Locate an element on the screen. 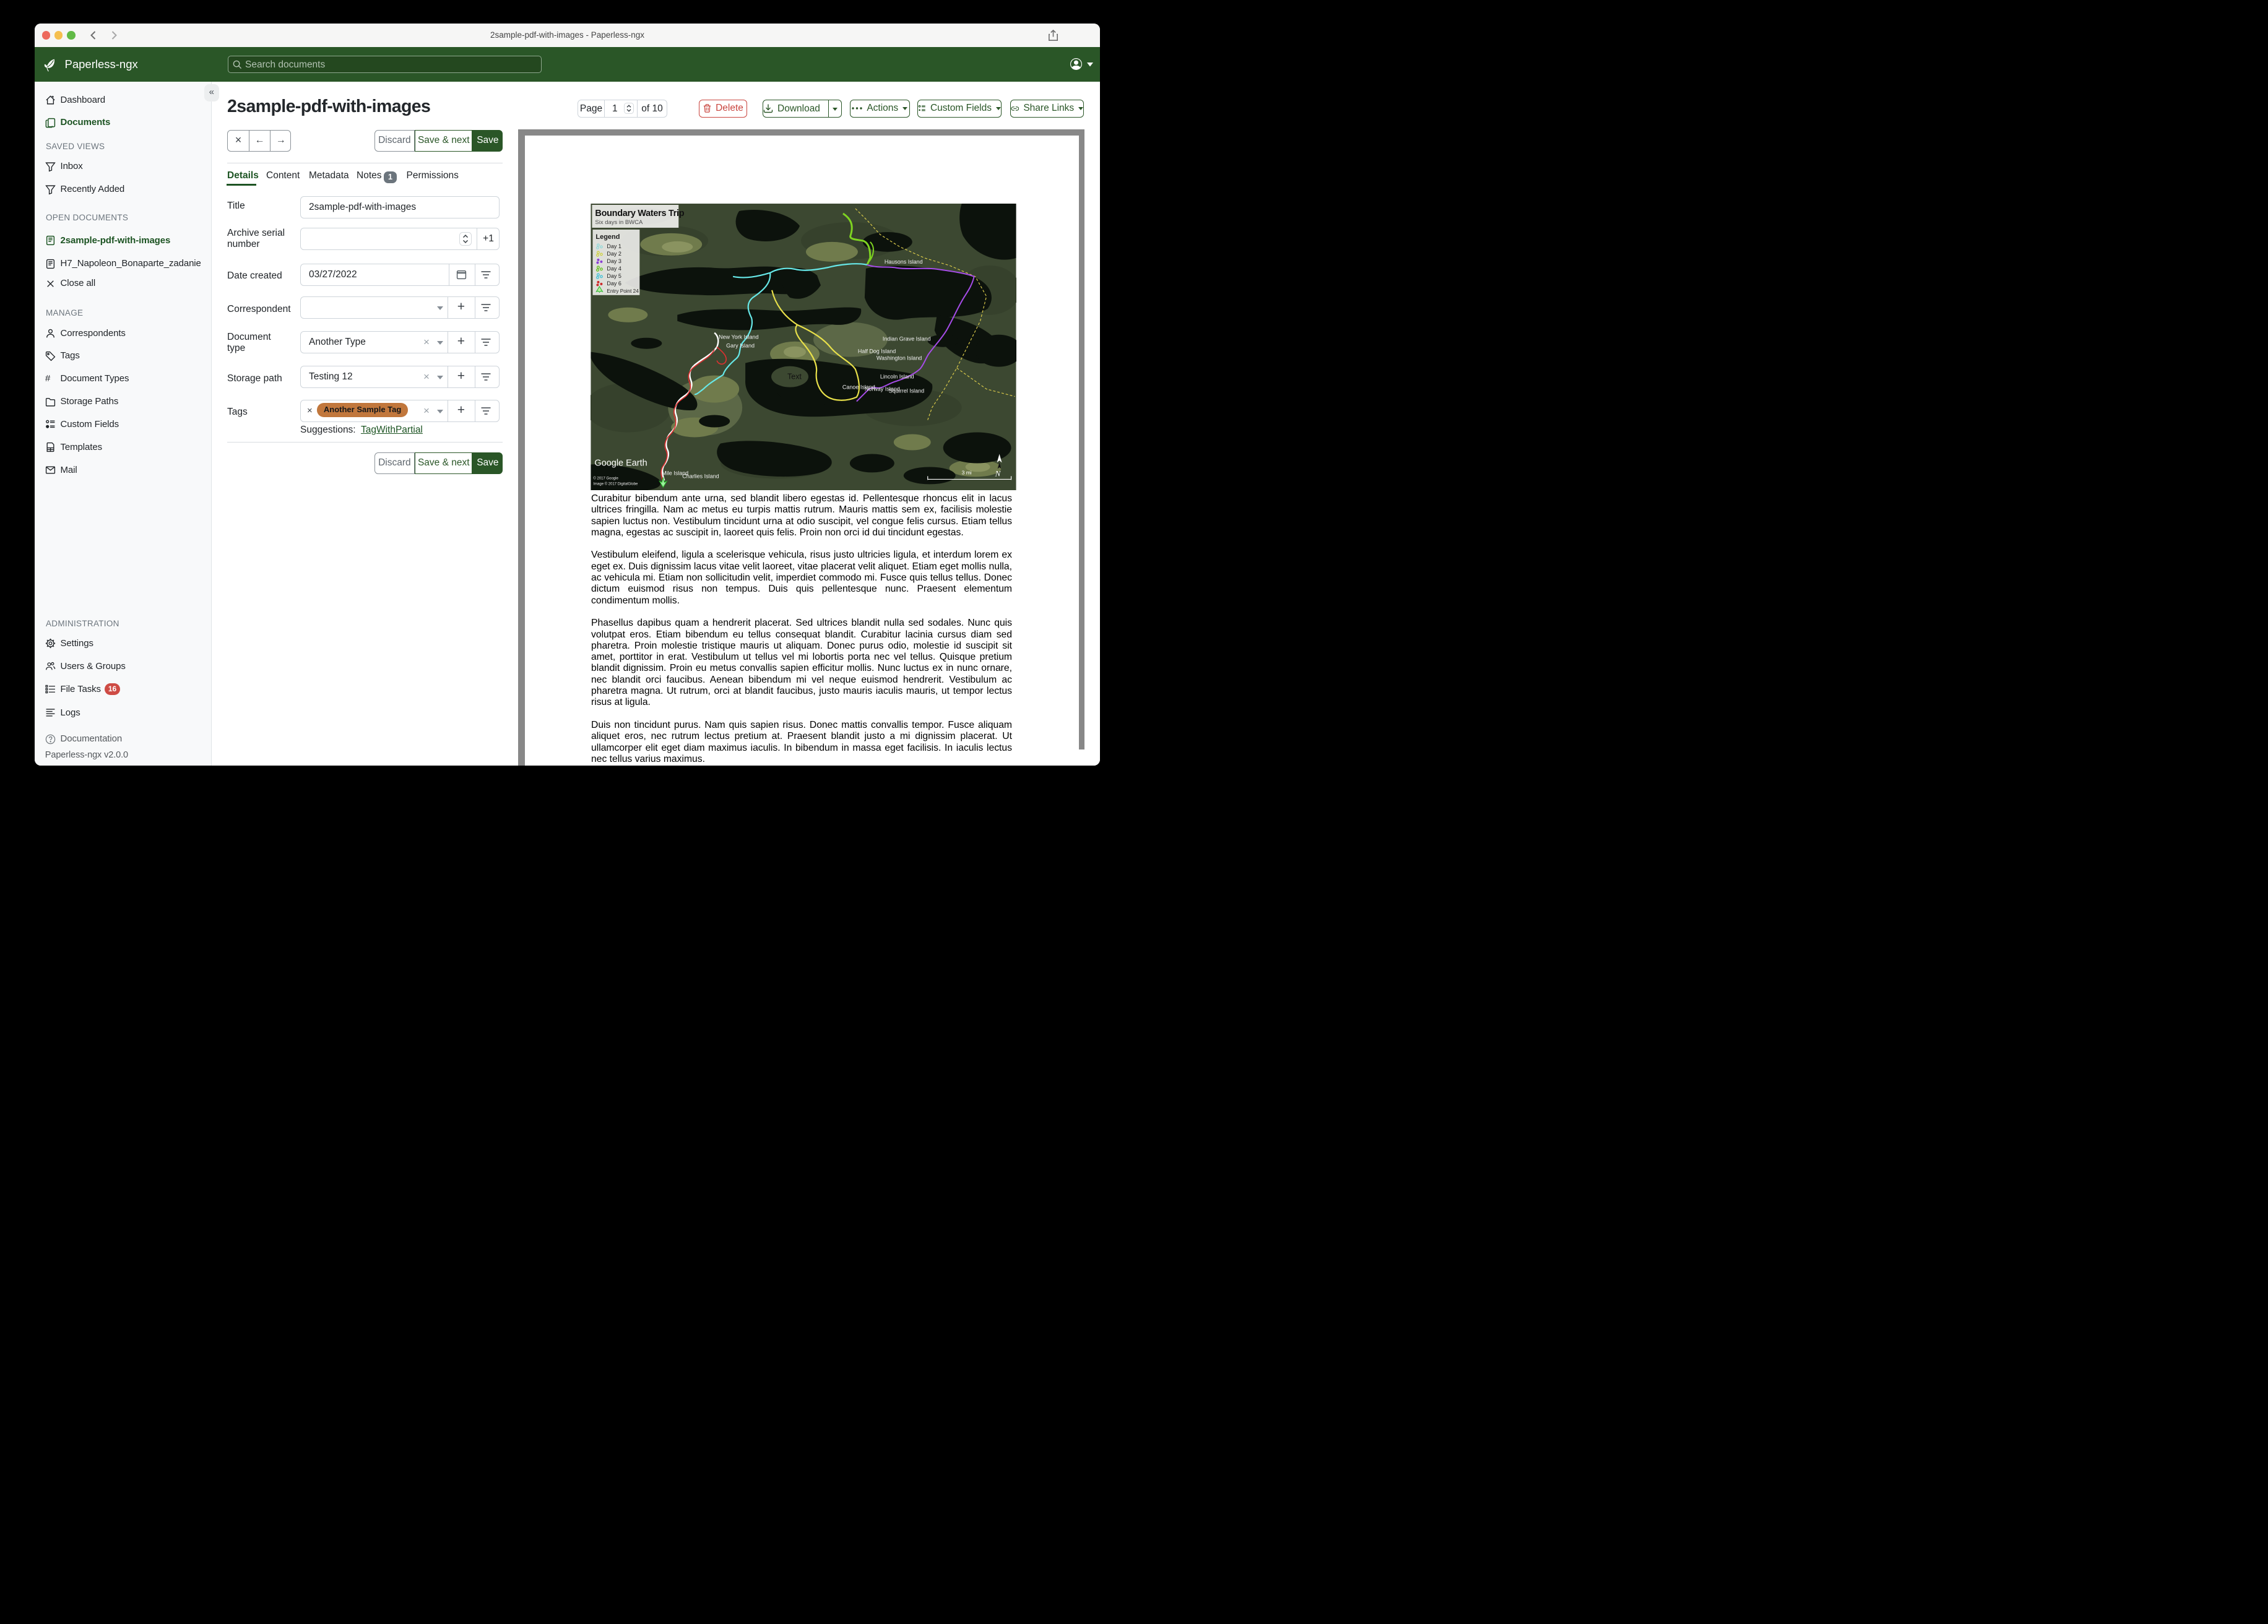  svg-text: Entry Point 24 is located at coordinates (623, 290).